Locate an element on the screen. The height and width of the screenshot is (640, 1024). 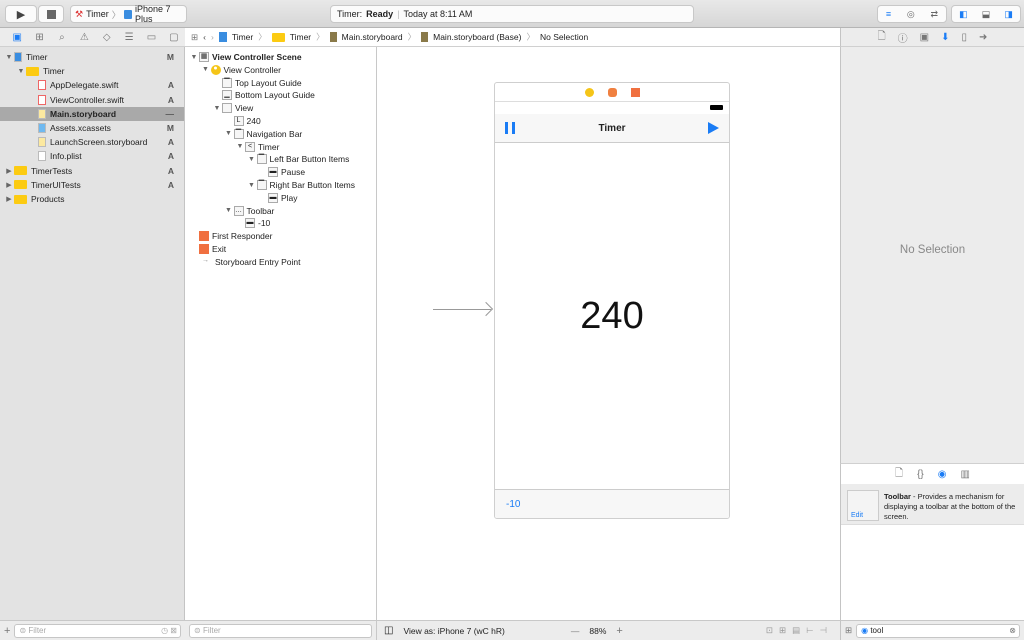
breadcrumb: No Selection is located at coordinates (564, 37).